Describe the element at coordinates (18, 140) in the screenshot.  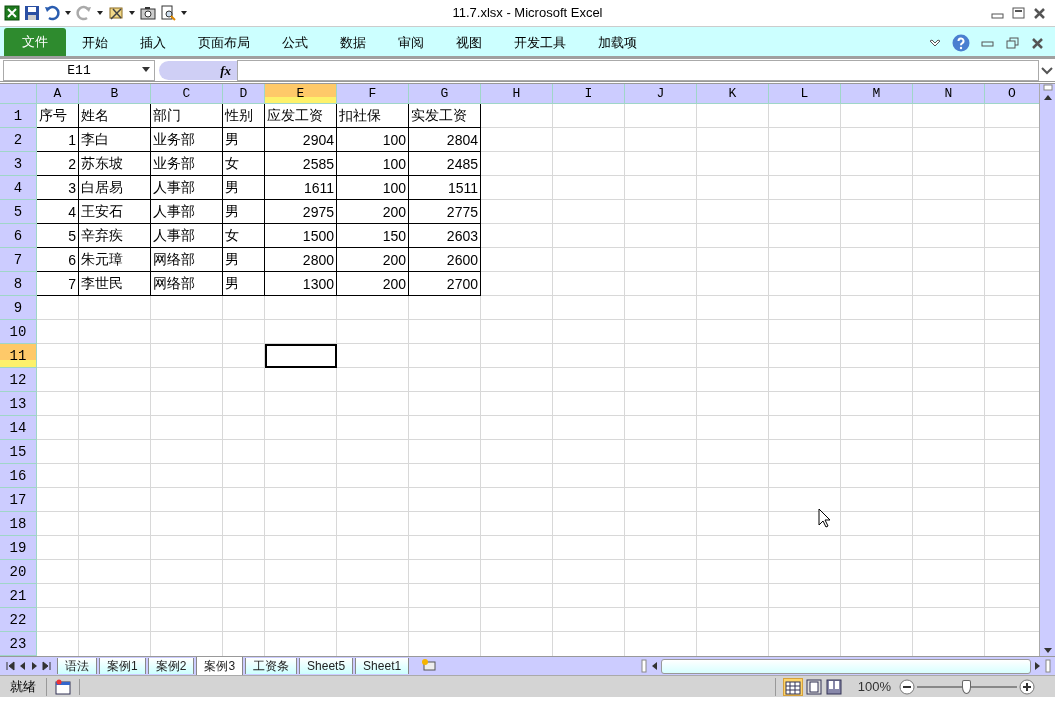
I see `row-header: 2` at that location.